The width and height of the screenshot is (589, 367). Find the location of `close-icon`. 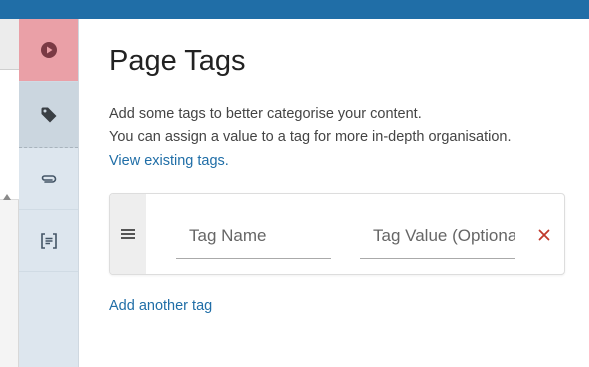

close-icon is located at coordinates (544, 235).